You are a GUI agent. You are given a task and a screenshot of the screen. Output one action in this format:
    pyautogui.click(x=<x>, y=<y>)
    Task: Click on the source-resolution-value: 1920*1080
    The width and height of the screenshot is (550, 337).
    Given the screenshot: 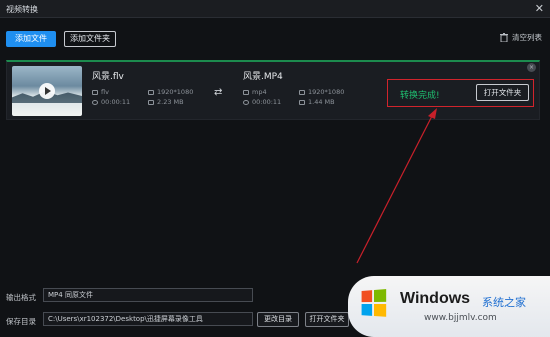 What is the action you would take?
    pyautogui.click(x=175, y=92)
    